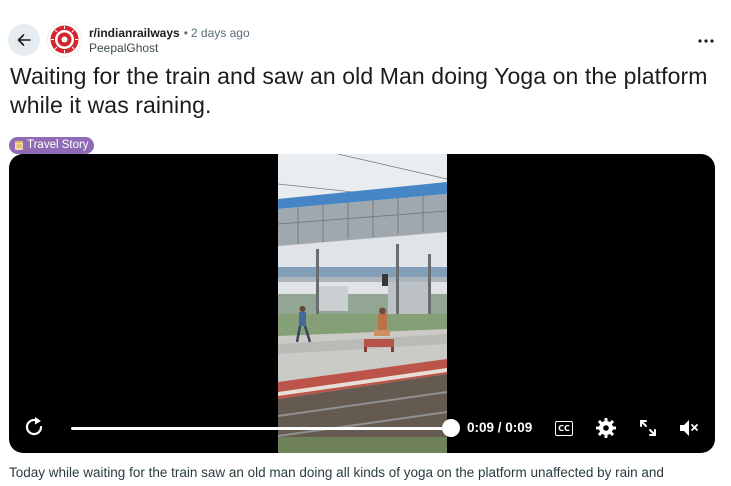 This screenshot has width=731, height=486. I want to click on video-frame, so click(362, 303).